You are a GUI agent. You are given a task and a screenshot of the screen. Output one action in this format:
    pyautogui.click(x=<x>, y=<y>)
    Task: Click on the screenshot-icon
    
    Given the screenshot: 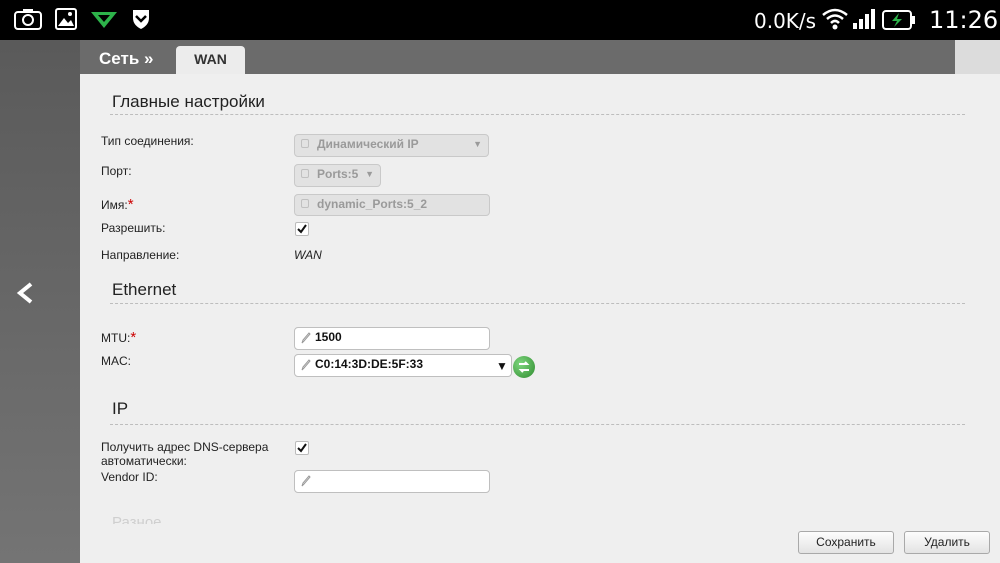 What is the action you would take?
    pyautogui.click(x=28, y=19)
    